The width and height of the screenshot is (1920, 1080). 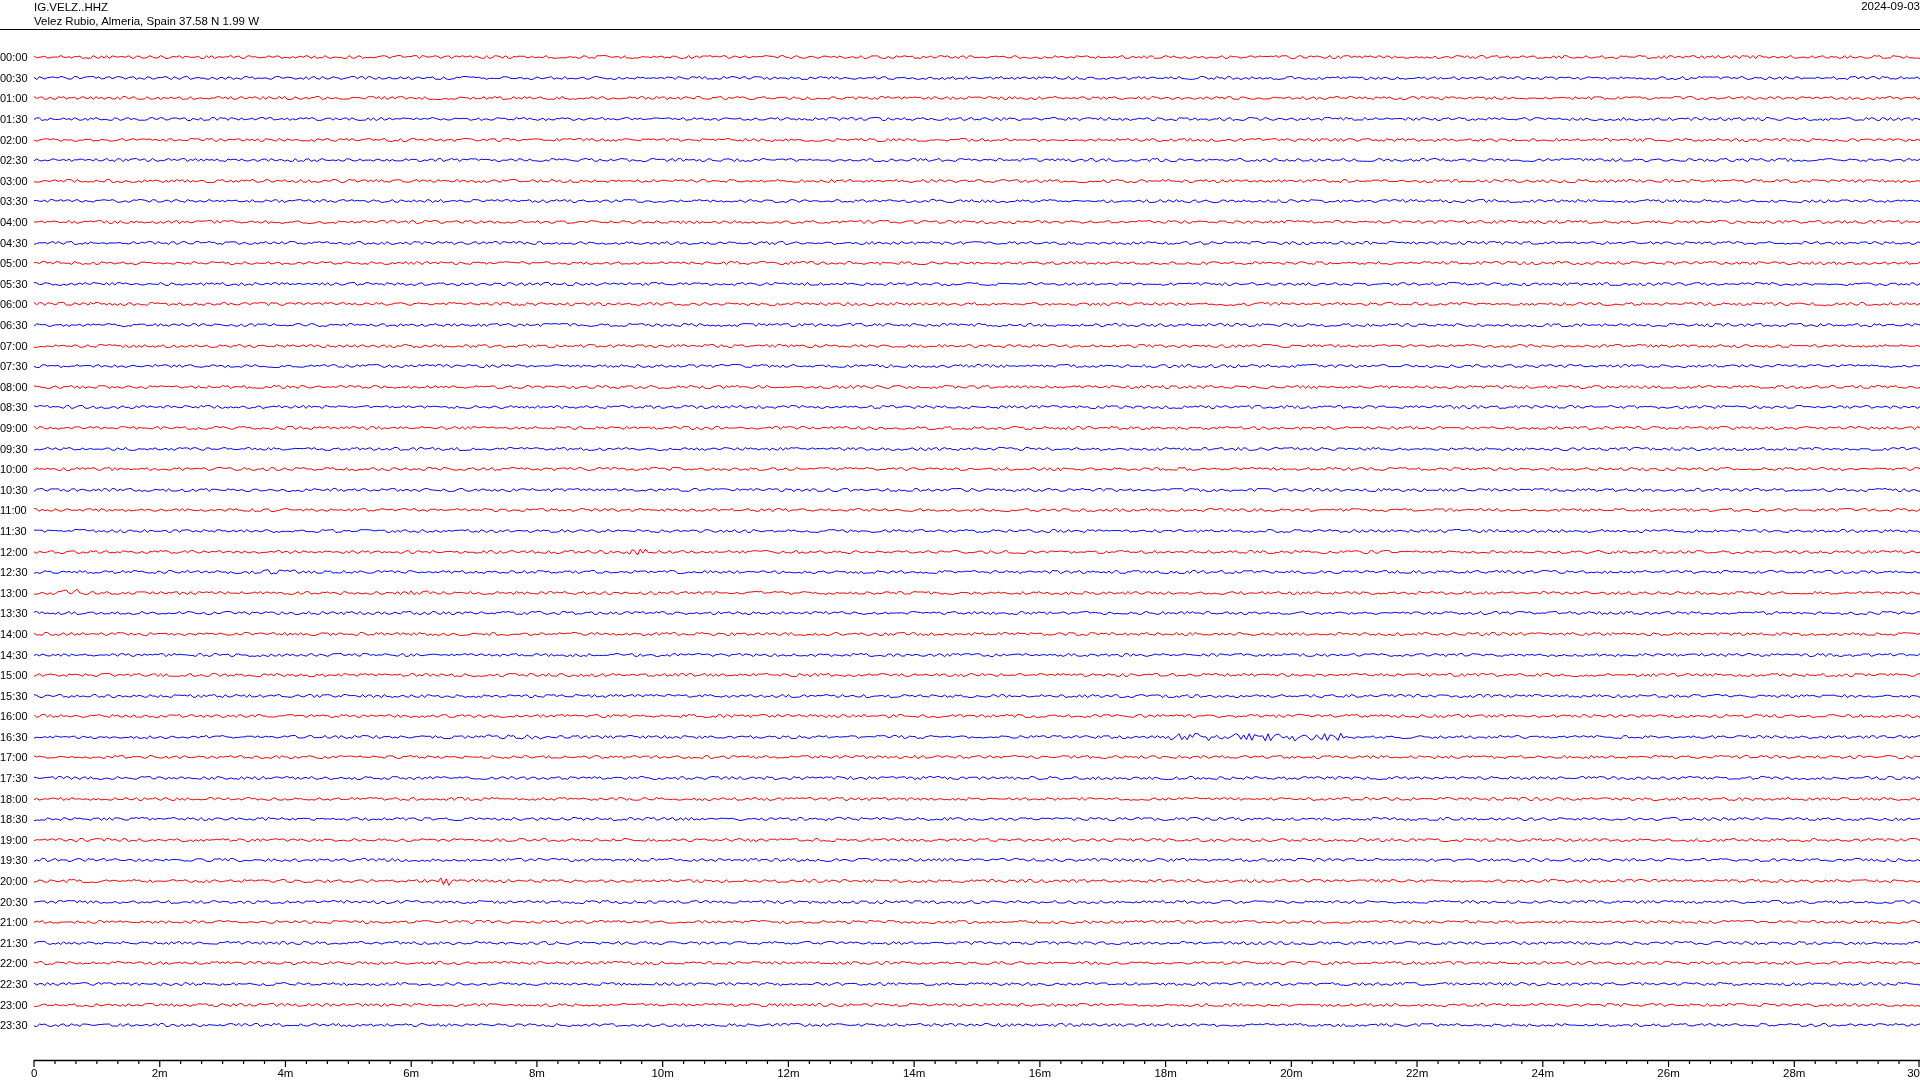 I want to click on axis-tick-label: 4m, so click(x=285, y=1072).